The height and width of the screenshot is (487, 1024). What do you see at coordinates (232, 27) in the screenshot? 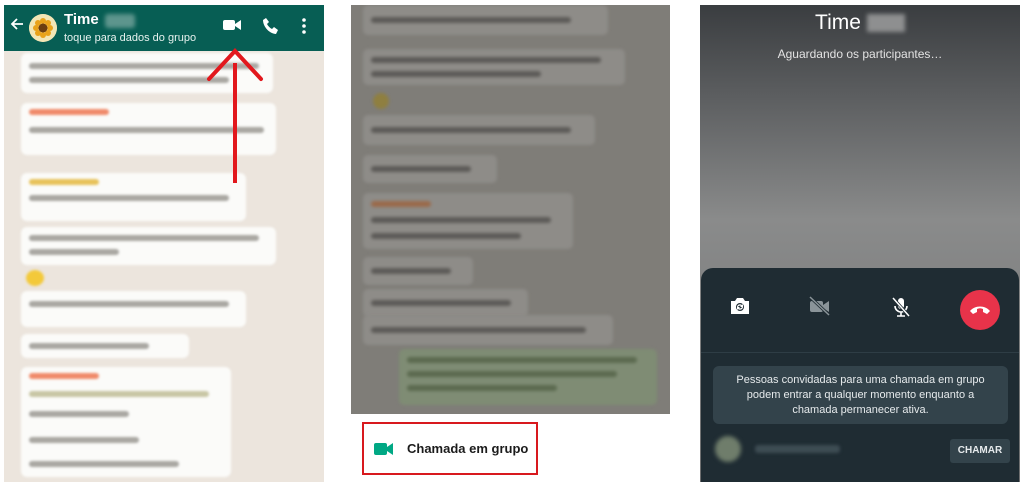
I see `video-call-icon` at bounding box center [232, 27].